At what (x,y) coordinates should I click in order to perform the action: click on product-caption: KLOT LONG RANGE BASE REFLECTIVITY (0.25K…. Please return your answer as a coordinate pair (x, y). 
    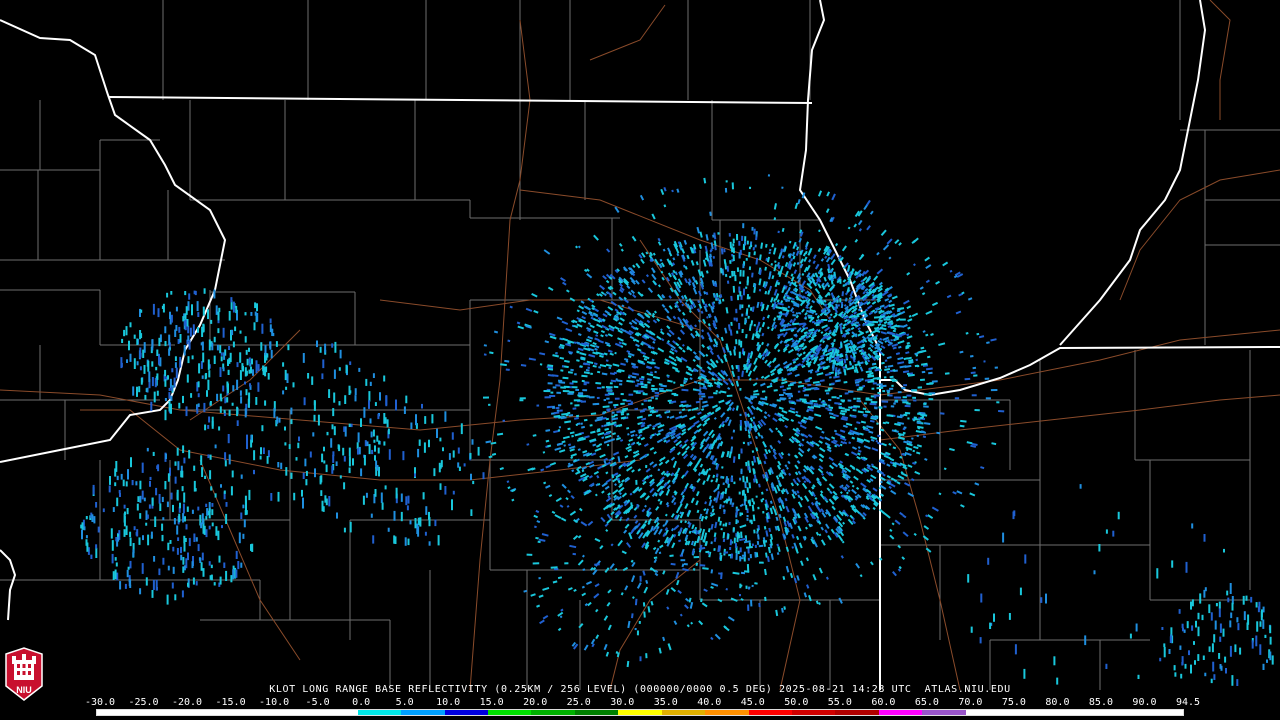
    Looking at the image, I should click on (640, 689).